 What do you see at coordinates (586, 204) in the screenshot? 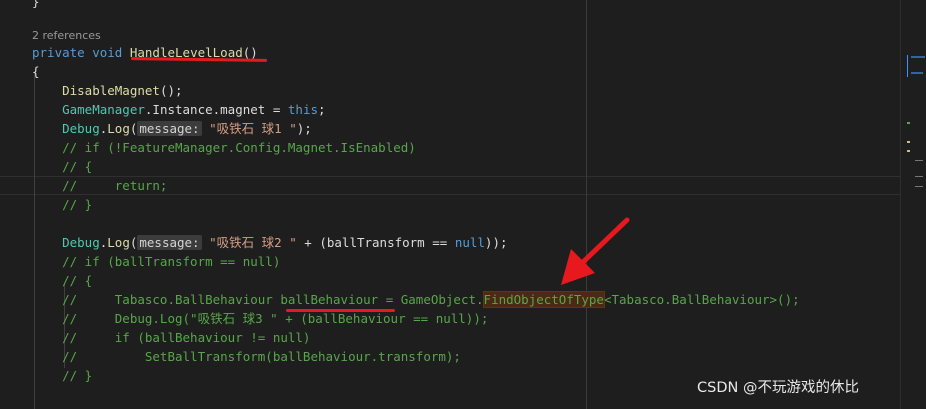
I see `column-ruler` at bounding box center [586, 204].